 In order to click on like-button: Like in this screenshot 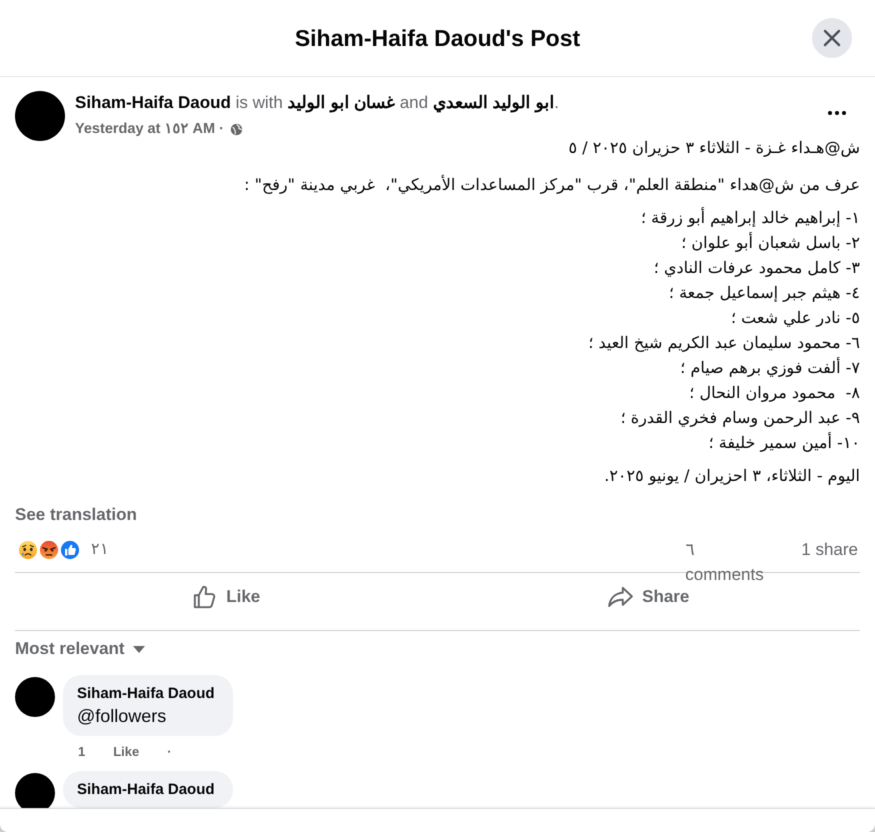, I will do `click(226, 597)`.